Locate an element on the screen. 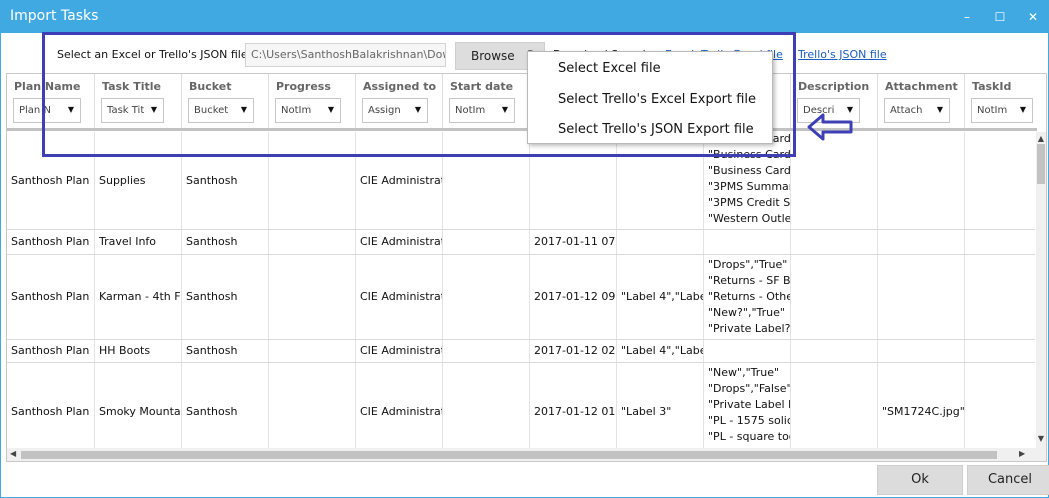 Image resolution: width=1049 pixels, height=498 pixels. column-filter: Assign ▼ is located at coordinates (395, 110).